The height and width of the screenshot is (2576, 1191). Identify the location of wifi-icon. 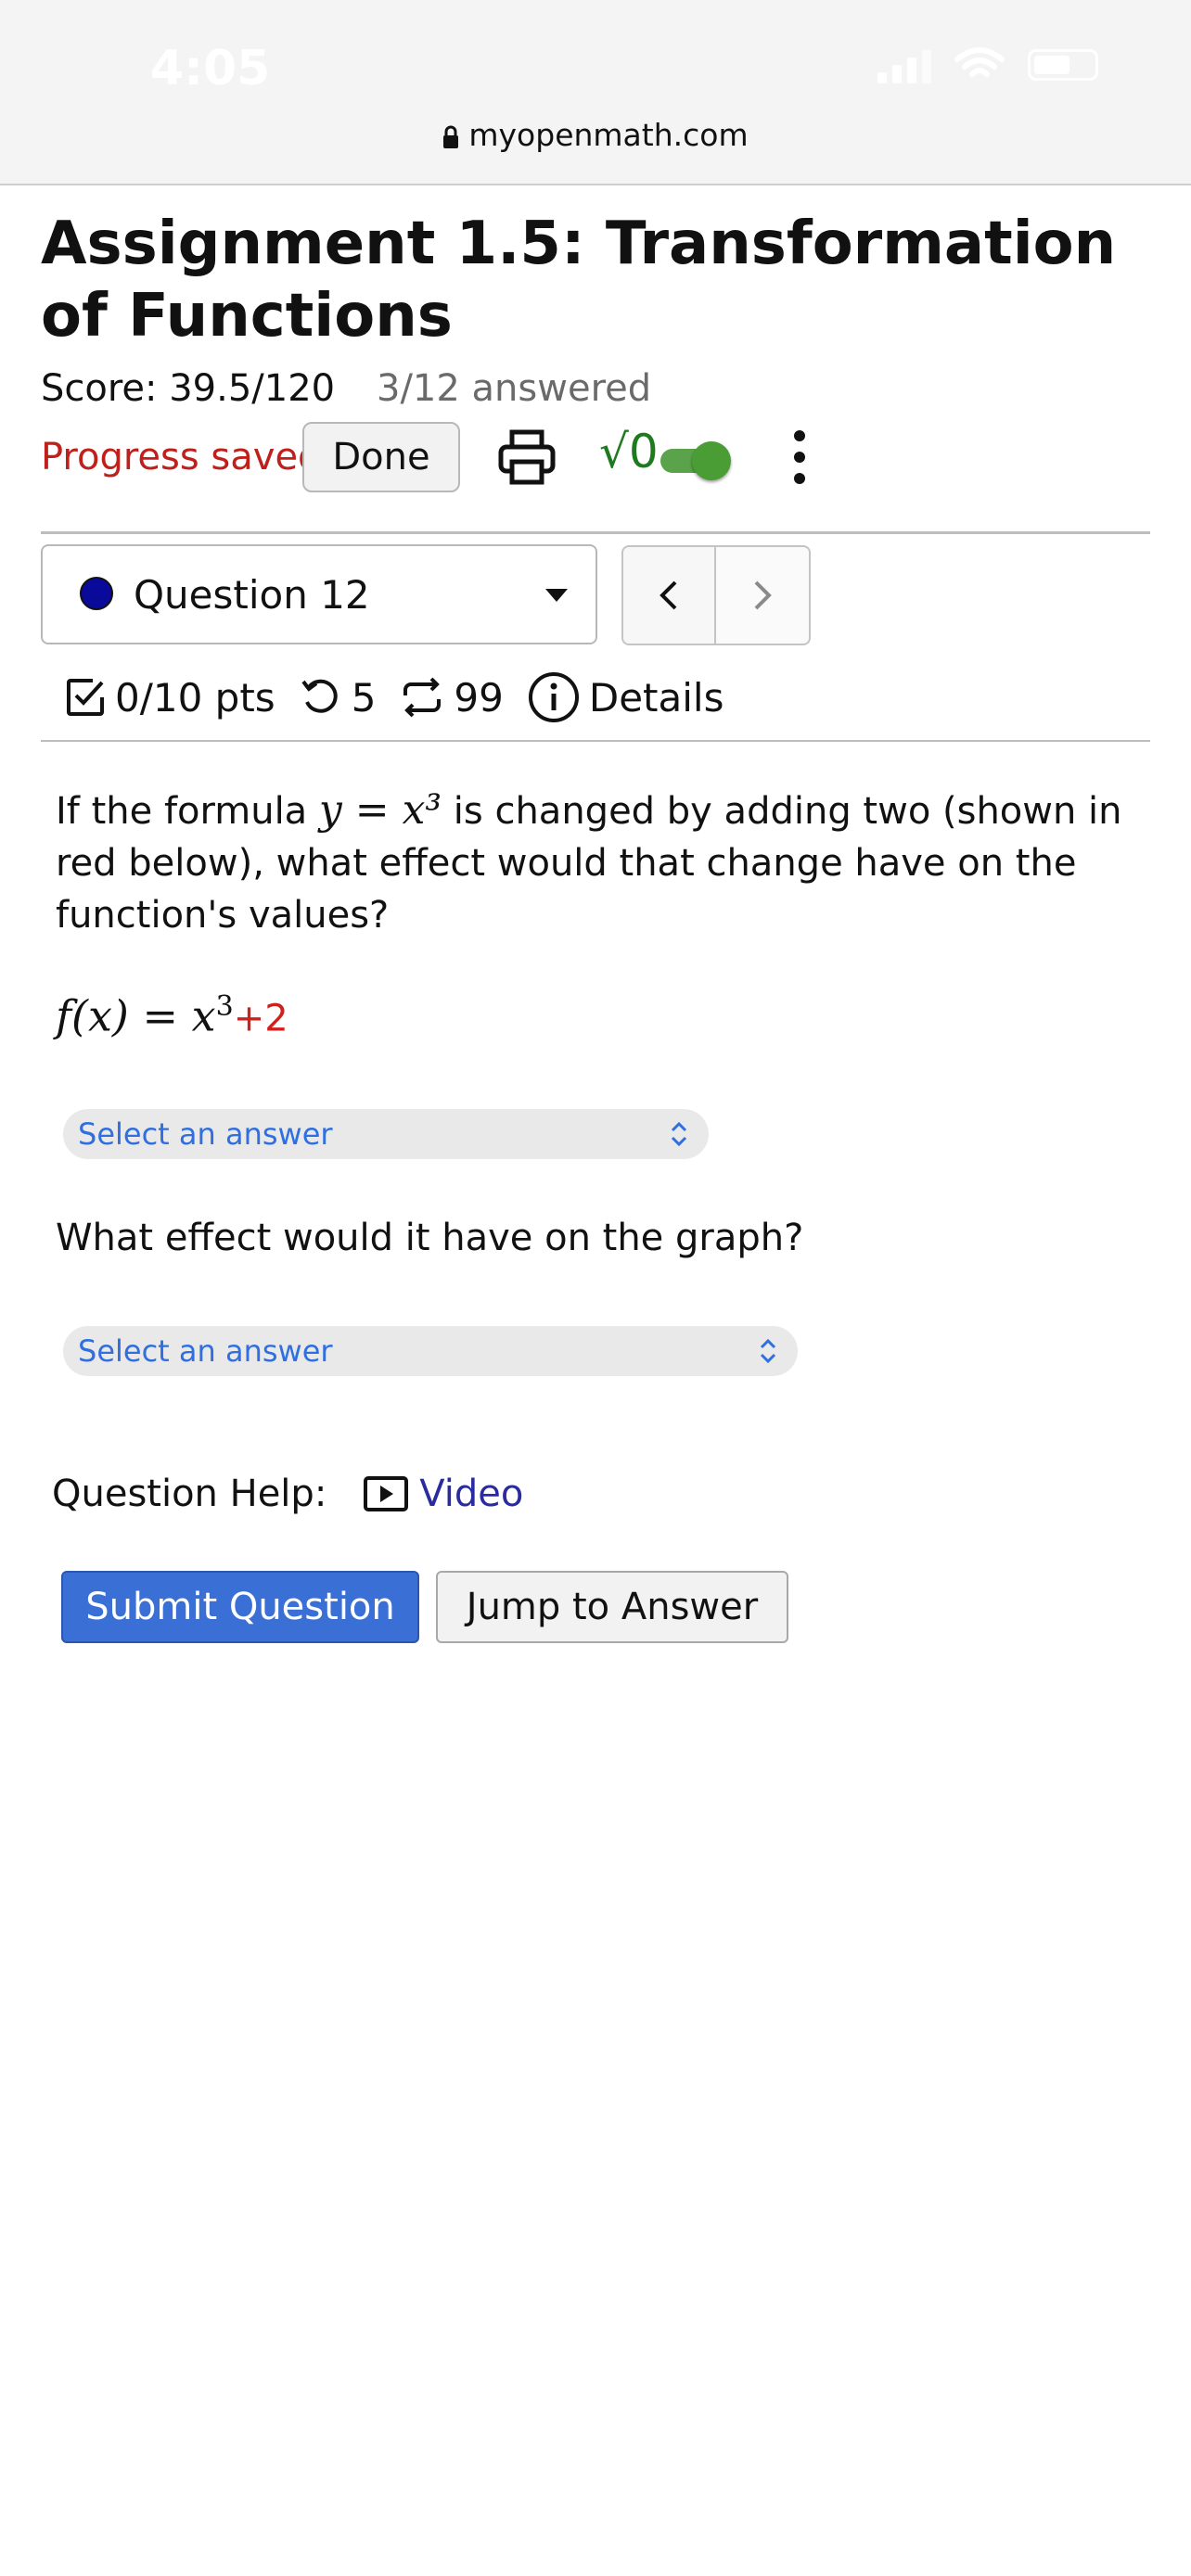
(980, 62).